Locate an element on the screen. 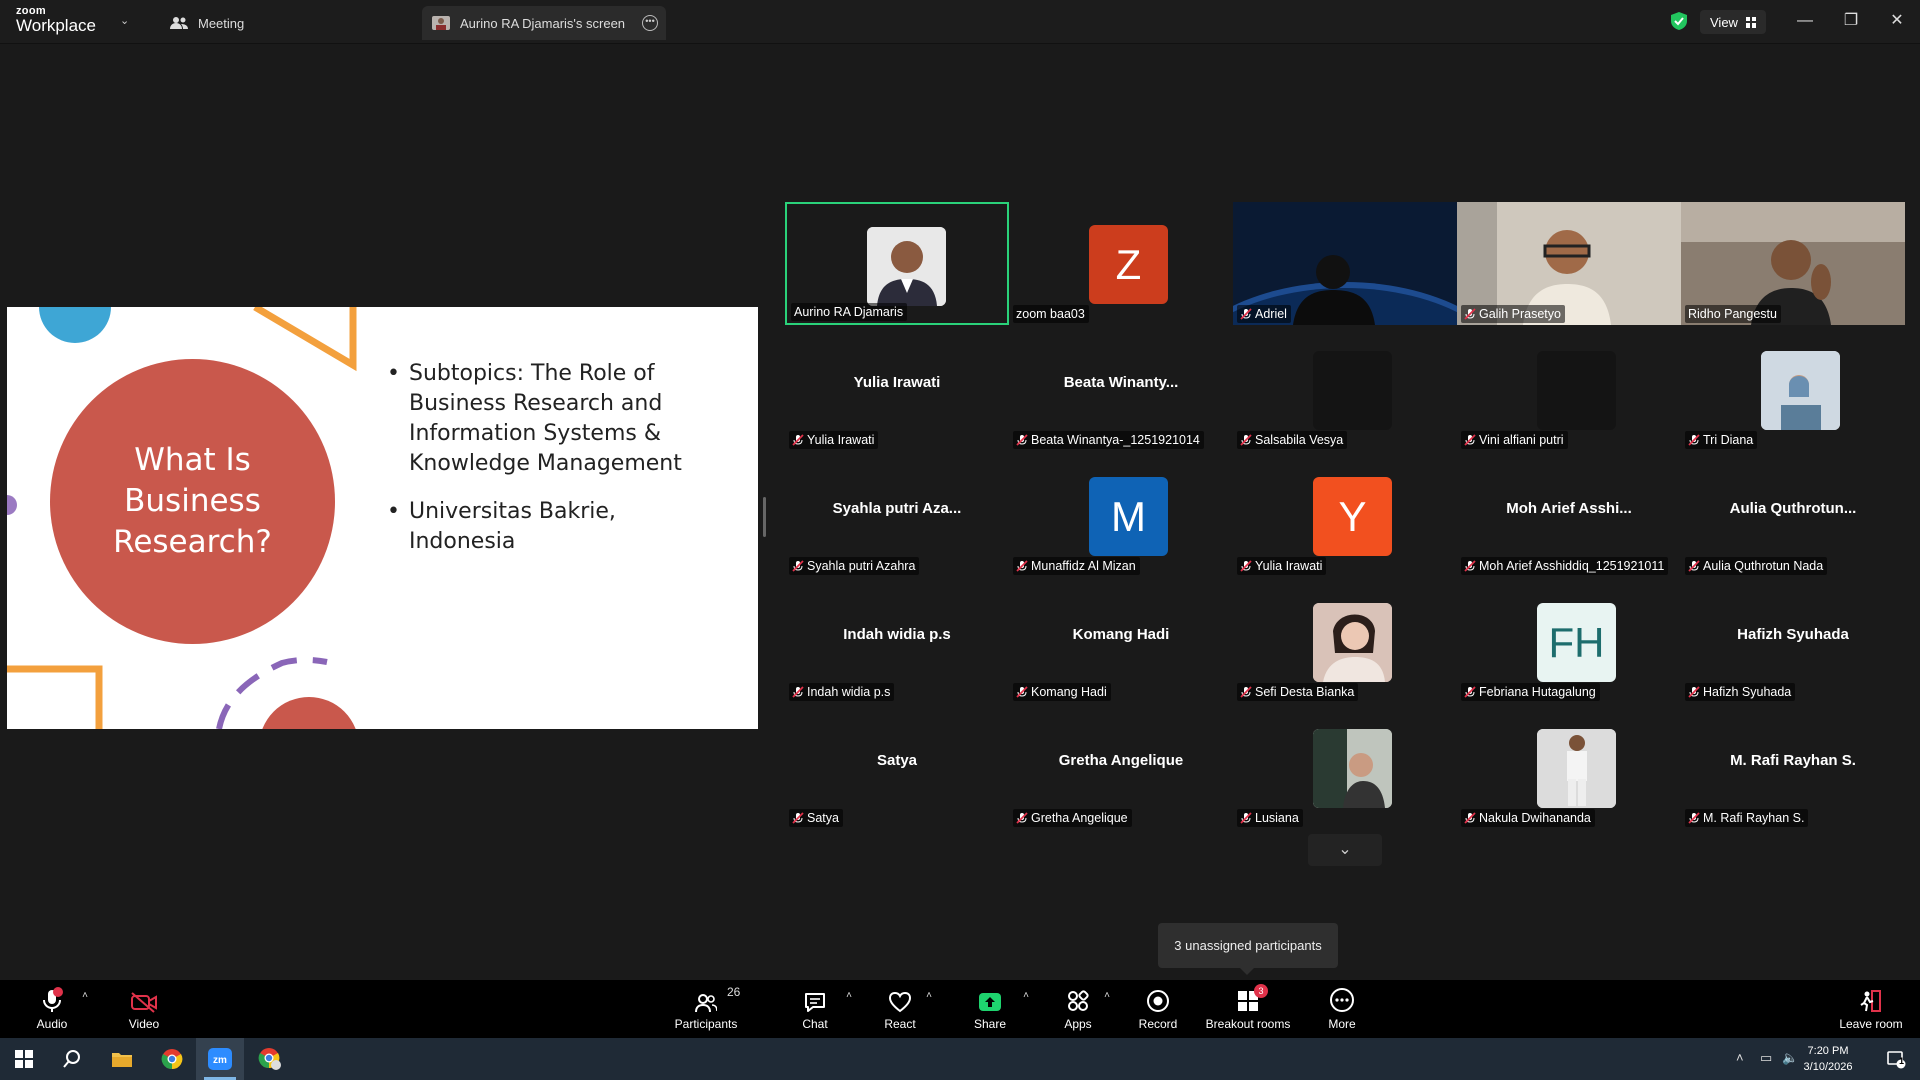 Image resolution: width=1920 pixels, height=1080 pixels. resize-splitter is located at coordinates (764, 517).